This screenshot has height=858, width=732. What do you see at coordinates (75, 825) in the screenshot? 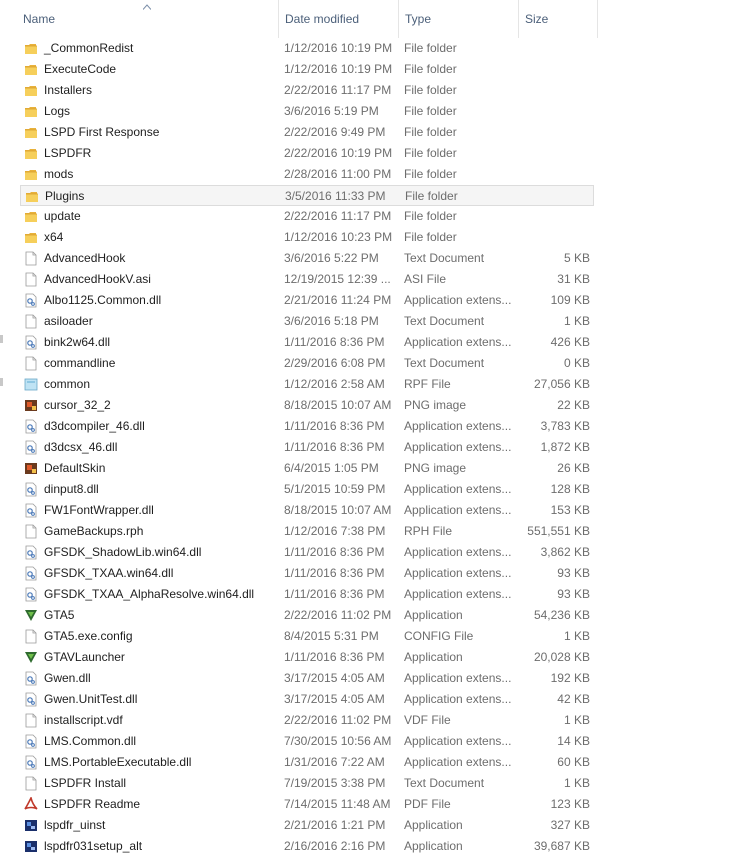
I see `file-name: lspdfr_uinst` at bounding box center [75, 825].